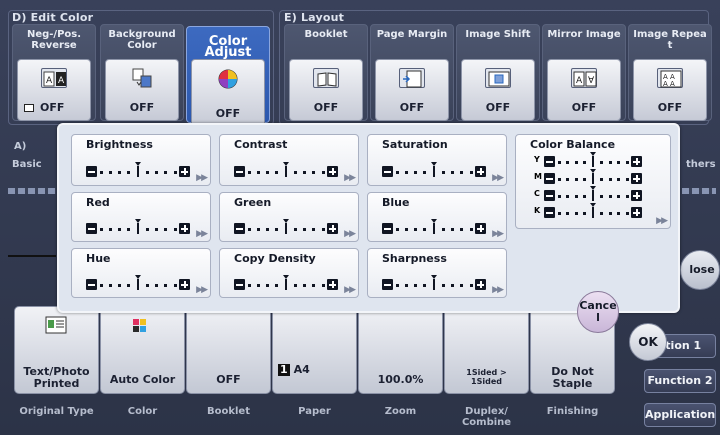  I want to click on application-button: Application, so click(680, 415).